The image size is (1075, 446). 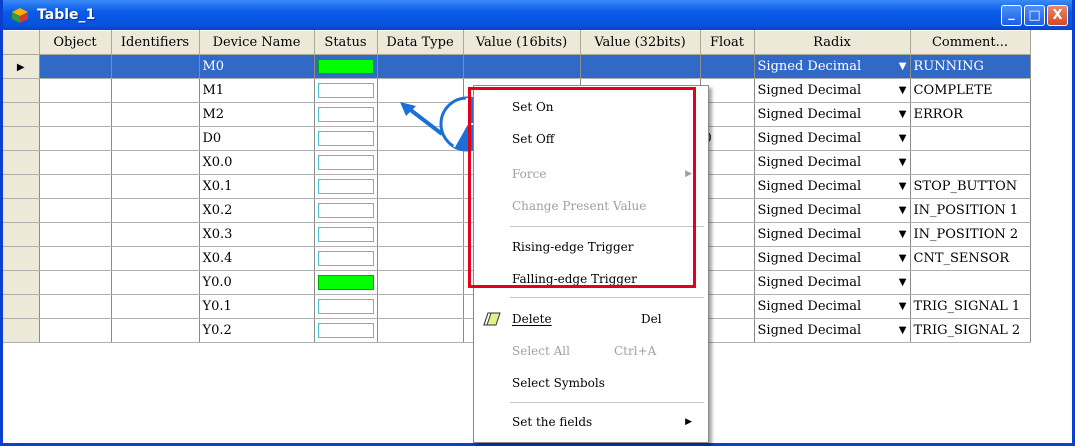 I want to click on device-name-cell: Y0.2, so click(x=257, y=330).